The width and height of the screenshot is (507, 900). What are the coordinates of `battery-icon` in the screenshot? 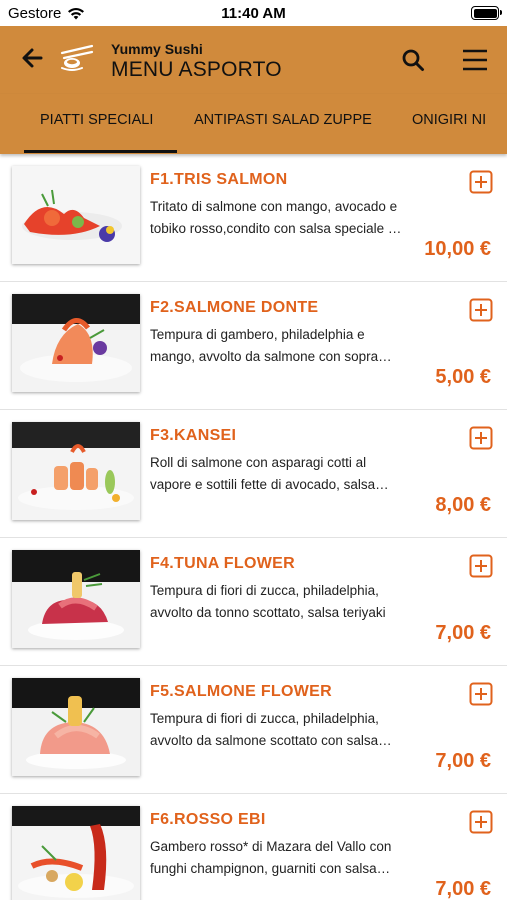 It's located at (486, 13).